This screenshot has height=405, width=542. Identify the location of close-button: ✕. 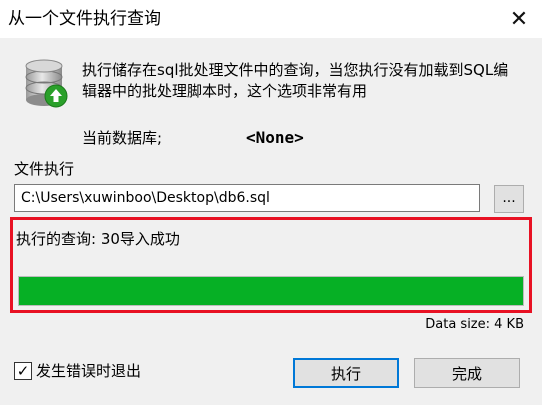
(519, 19).